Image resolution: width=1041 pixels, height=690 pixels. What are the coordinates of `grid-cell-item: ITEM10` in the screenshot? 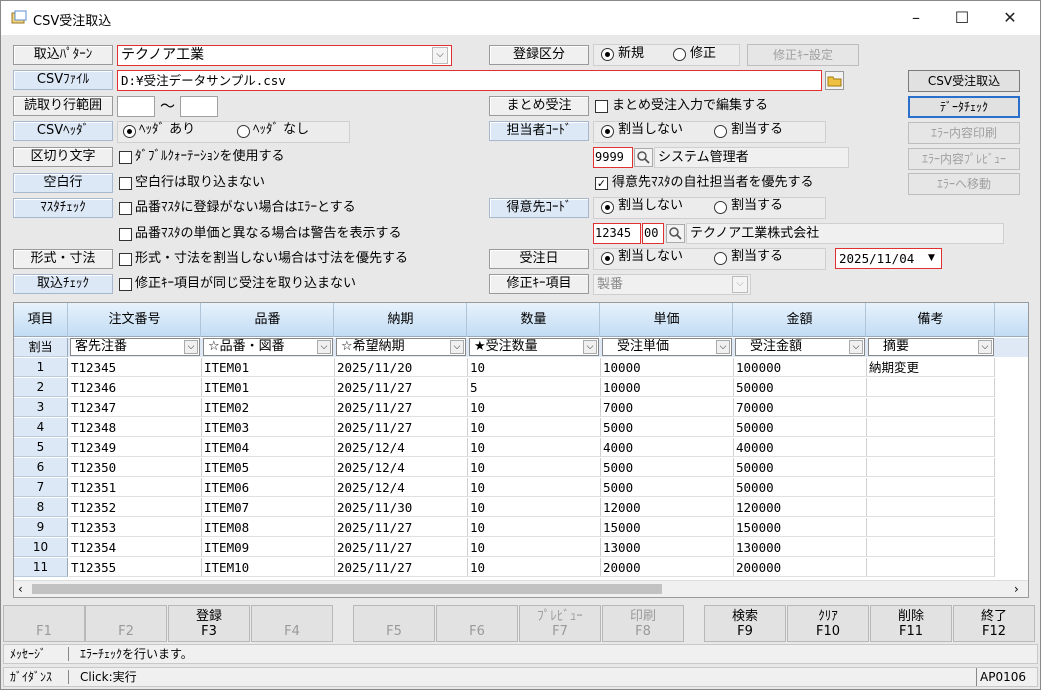 It's located at (268, 567).